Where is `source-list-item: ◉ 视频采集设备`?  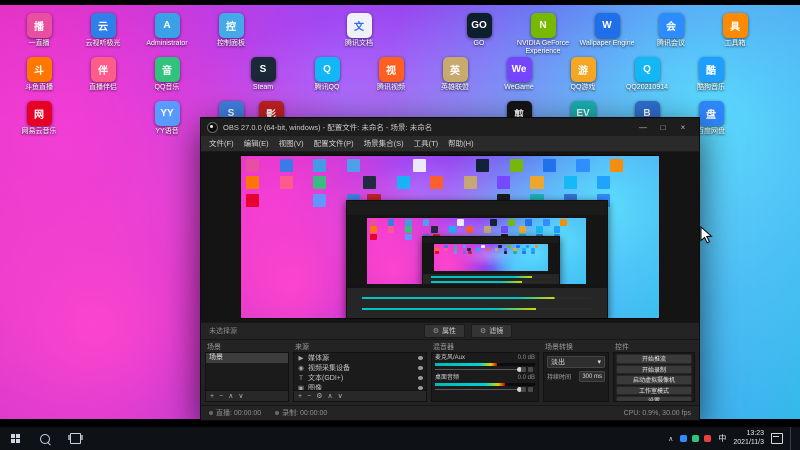
source-list-item: ◉ 视频采集设备 is located at coordinates (360, 368).